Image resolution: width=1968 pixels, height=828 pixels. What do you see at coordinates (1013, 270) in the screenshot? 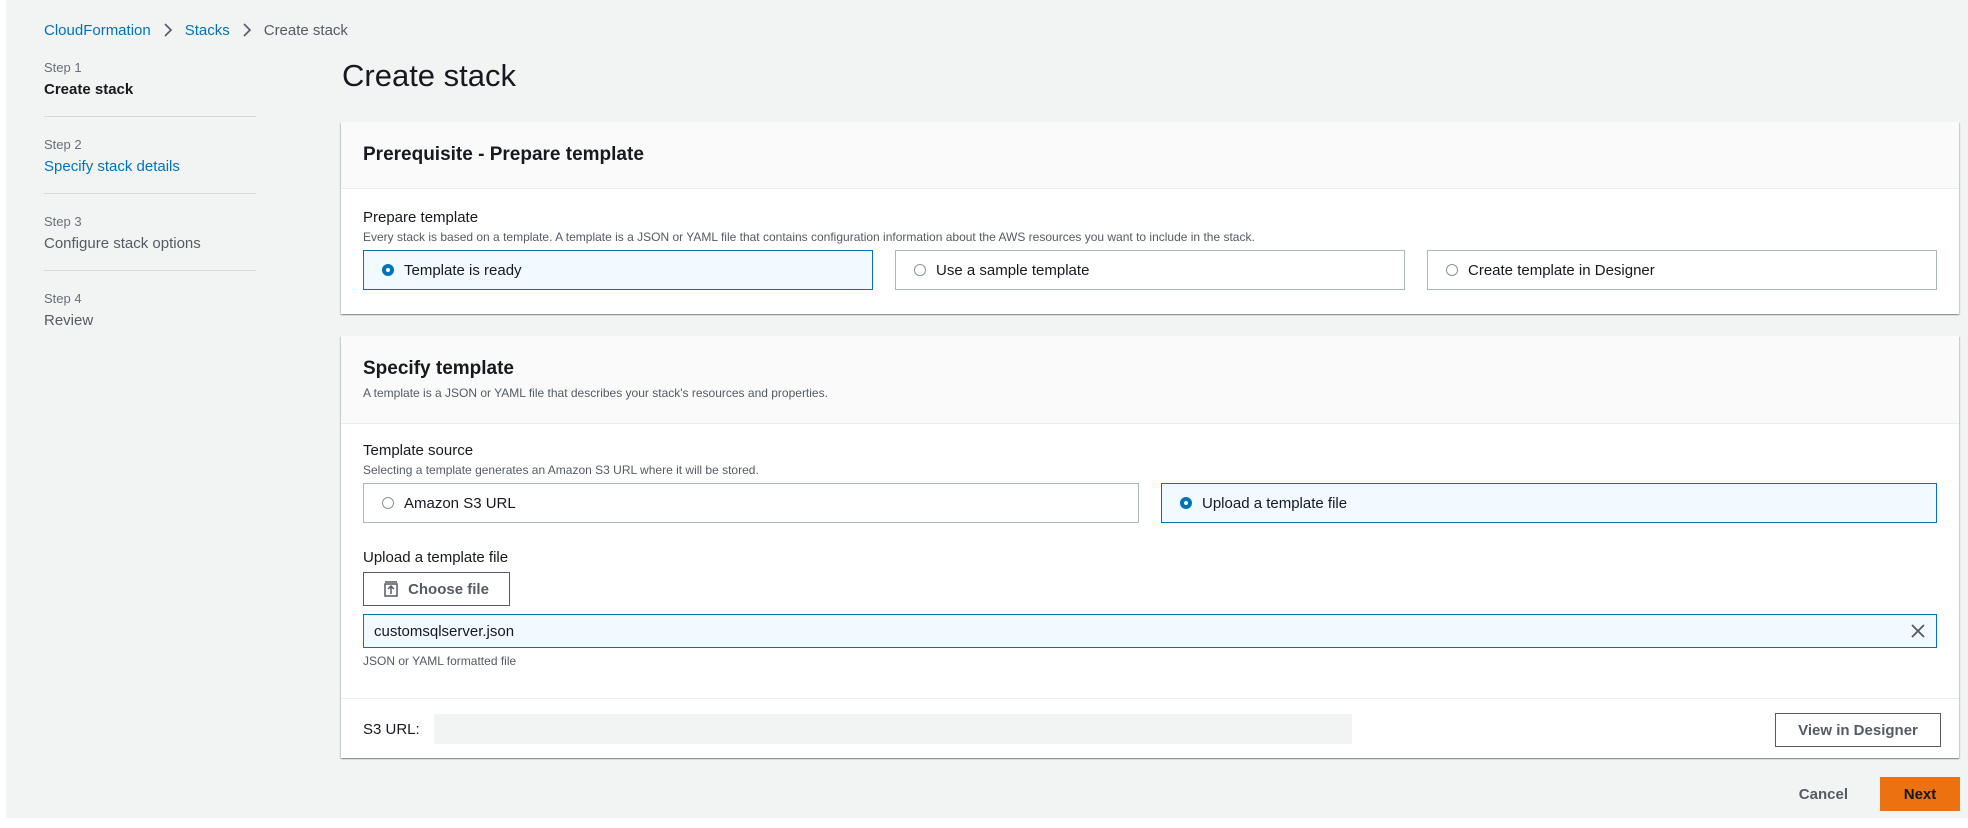
I see `option-label: Use a sample template` at bounding box center [1013, 270].